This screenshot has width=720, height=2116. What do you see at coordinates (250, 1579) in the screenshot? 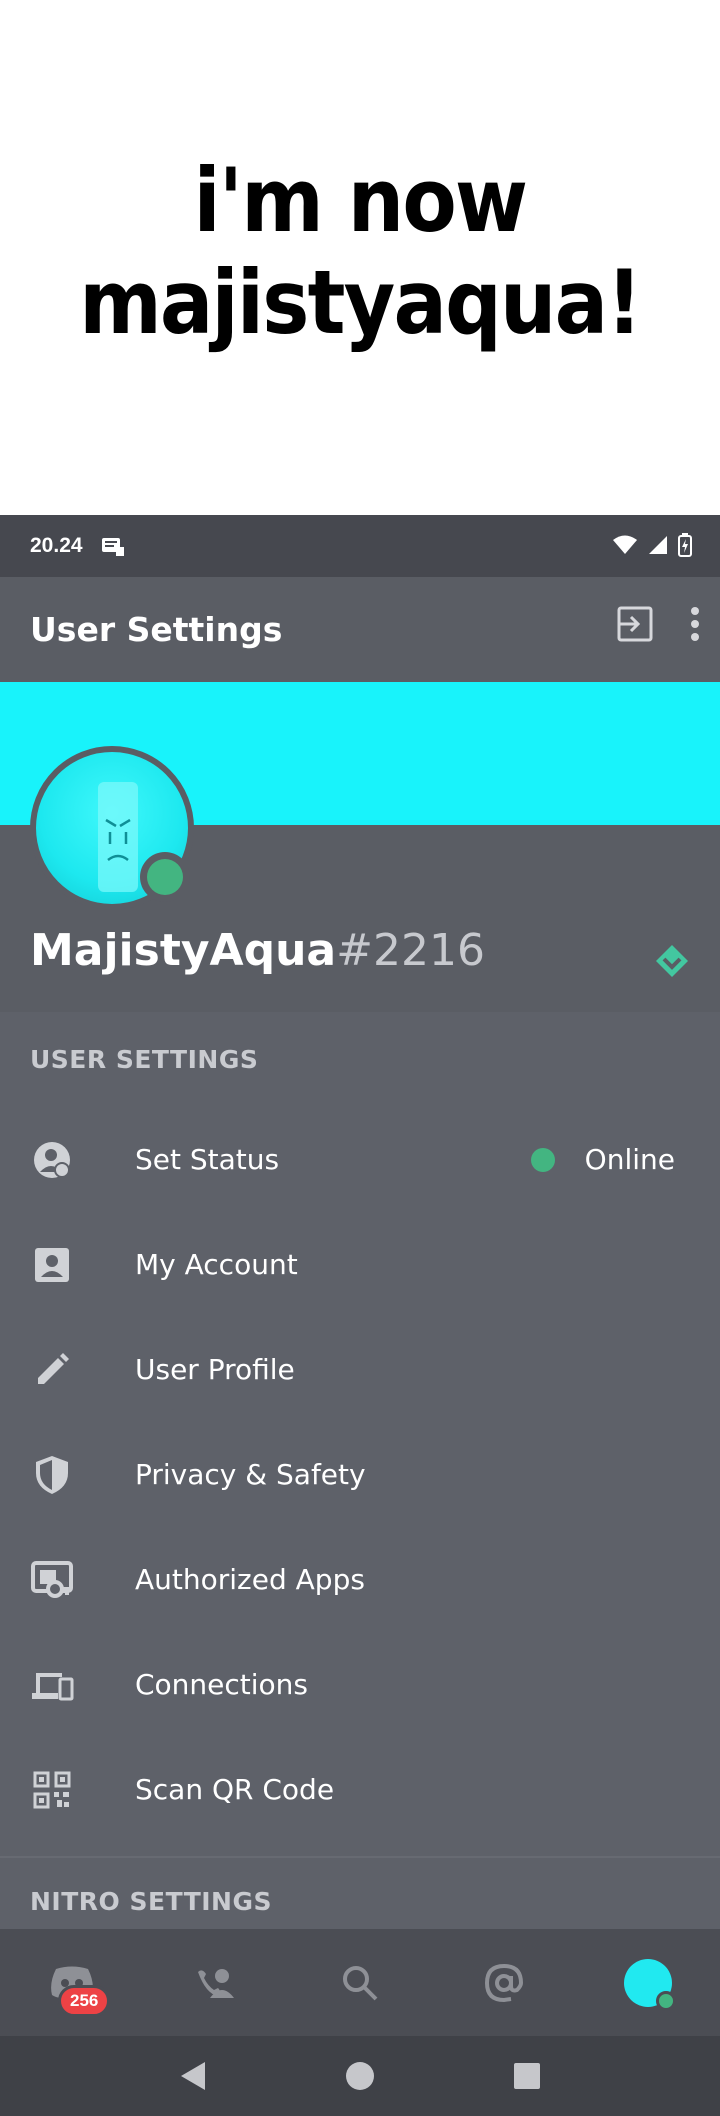
I see `menu-item-label: Authorized Apps` at bounding box center [250, 1579].